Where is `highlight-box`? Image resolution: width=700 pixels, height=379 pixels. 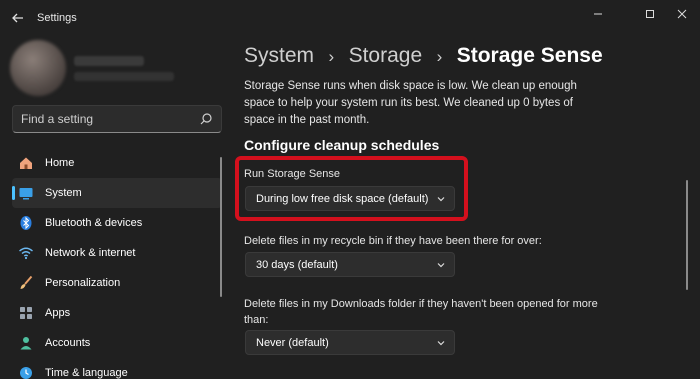
highlight-box is located at coordinates (351, 188).